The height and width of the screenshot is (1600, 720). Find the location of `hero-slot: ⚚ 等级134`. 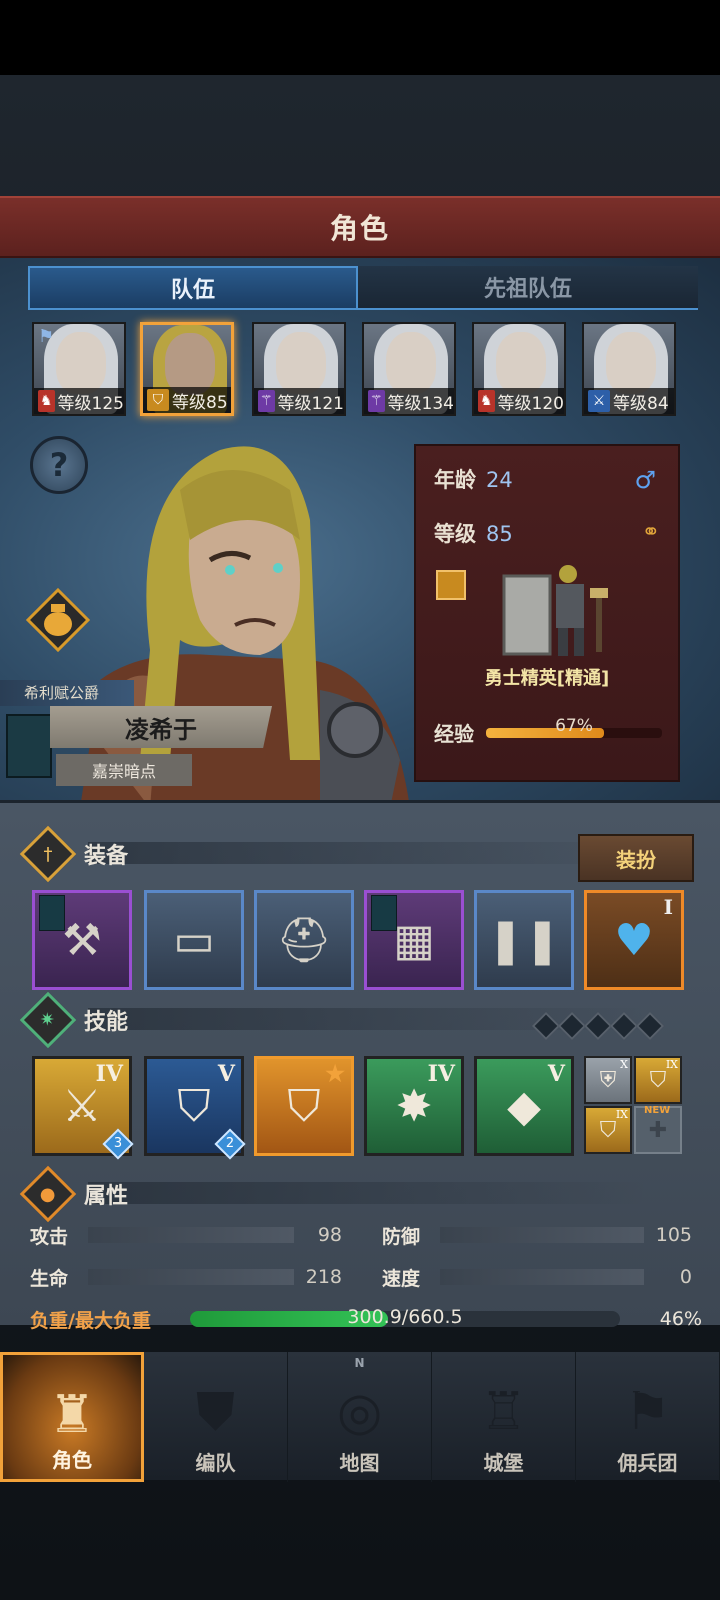

hero-slot: ⚚ 等级134 is located at coordinates (409, 369).